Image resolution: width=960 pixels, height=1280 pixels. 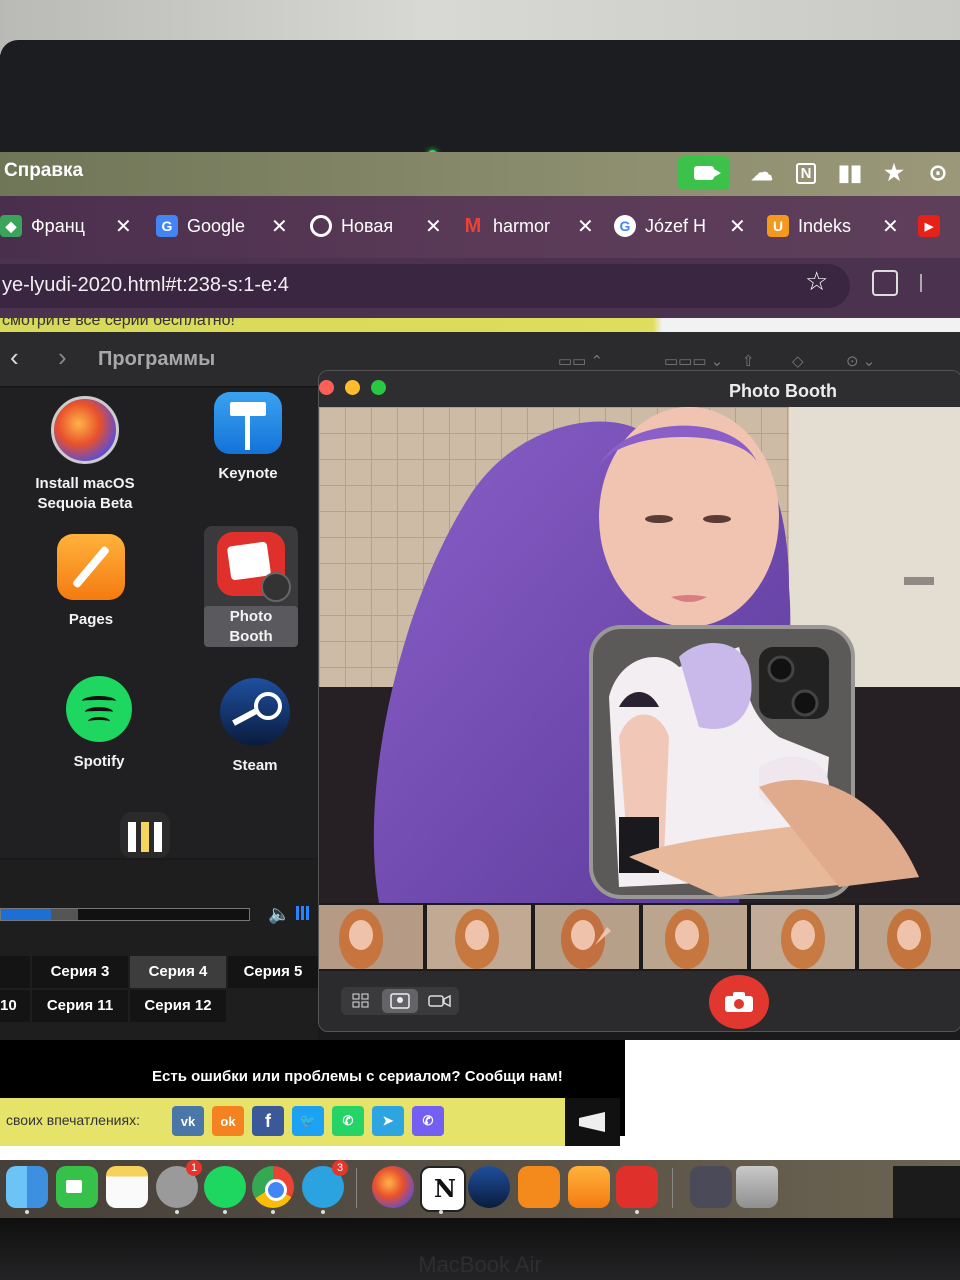 What do you see at coordinates (778, 226) in the screenshot?
I see `u-icon: U` at bounding box center [778, 226].